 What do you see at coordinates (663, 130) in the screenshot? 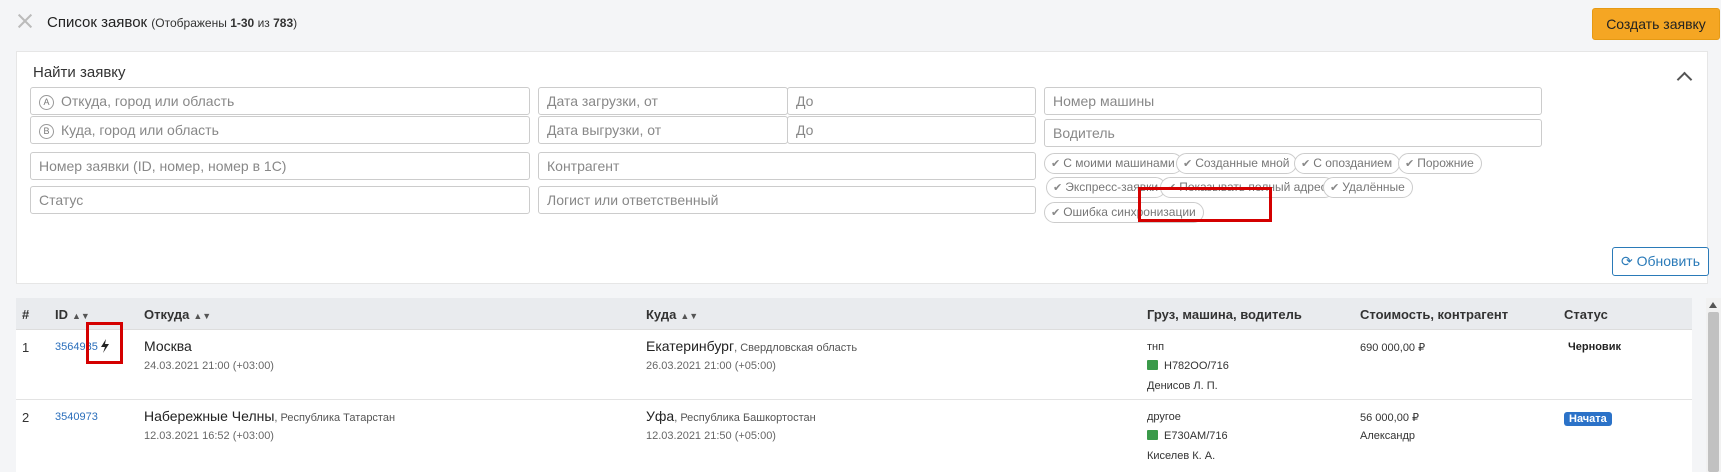
I see `unload-date-from-input: Дата выгрузки, от` at bounding box center [663, 130].